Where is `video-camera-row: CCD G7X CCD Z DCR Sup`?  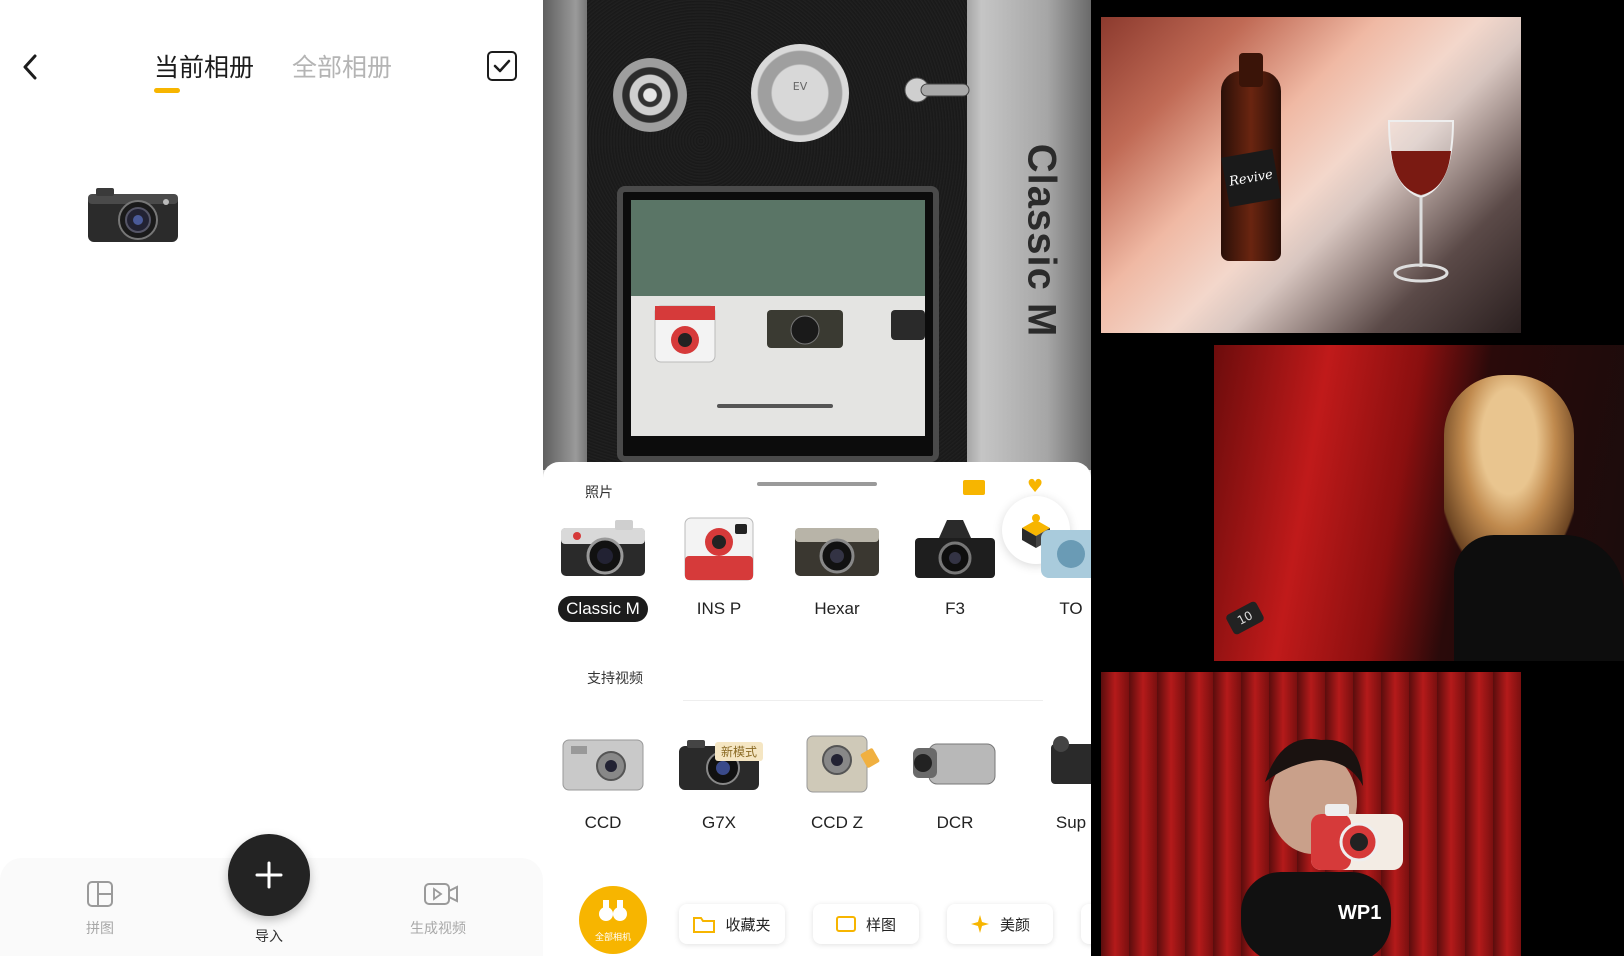 video-camera-row: CCD G7X CCD Z DCR Sup is located at coordinates (817, 795).